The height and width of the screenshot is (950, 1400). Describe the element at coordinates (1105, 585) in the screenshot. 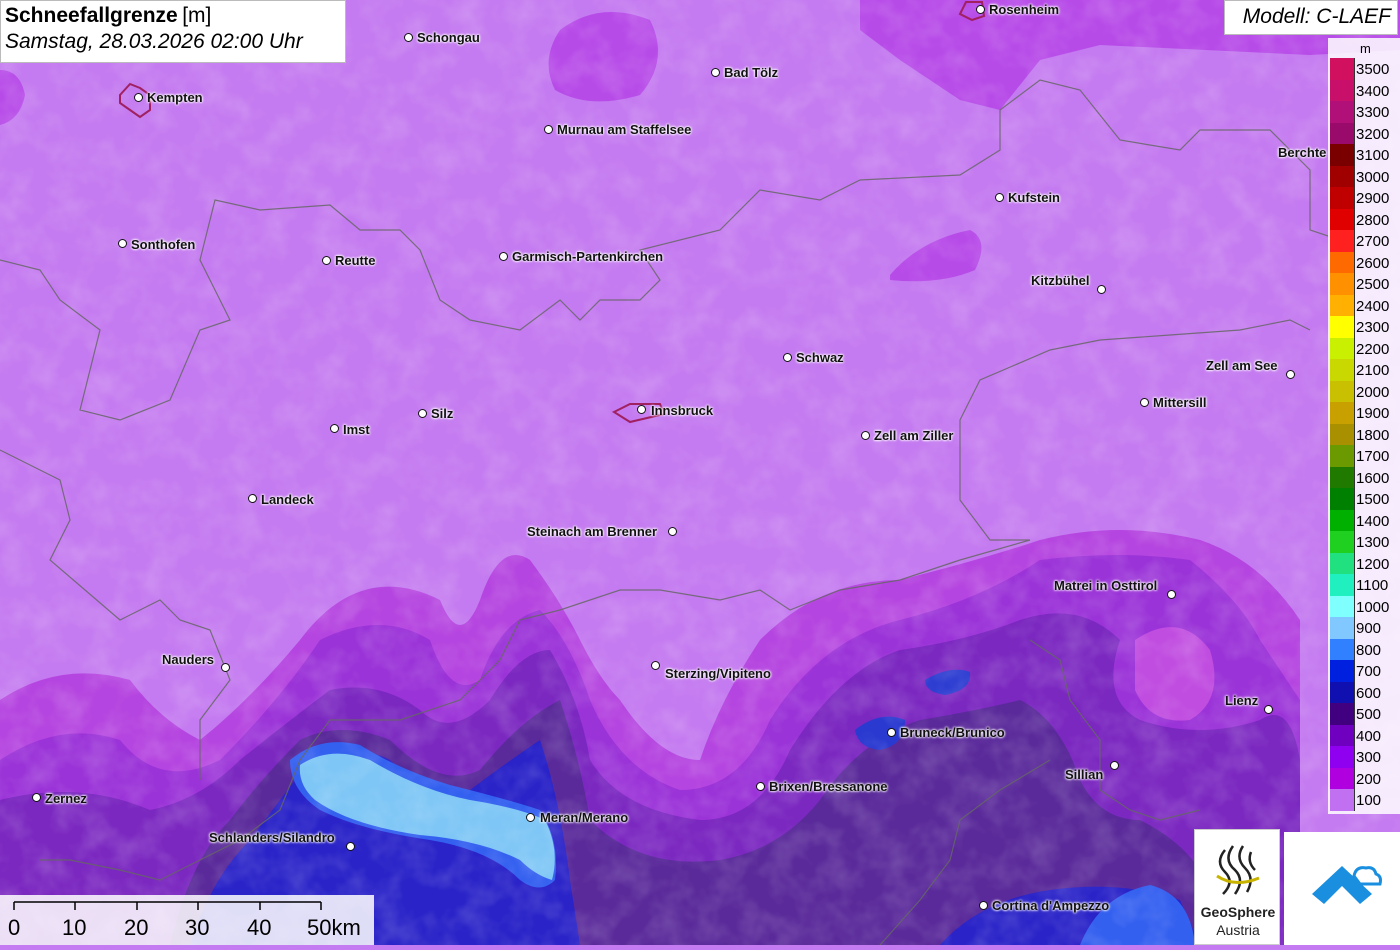

I see `city-label-matrei: Matrei in Osttirol` at that location.